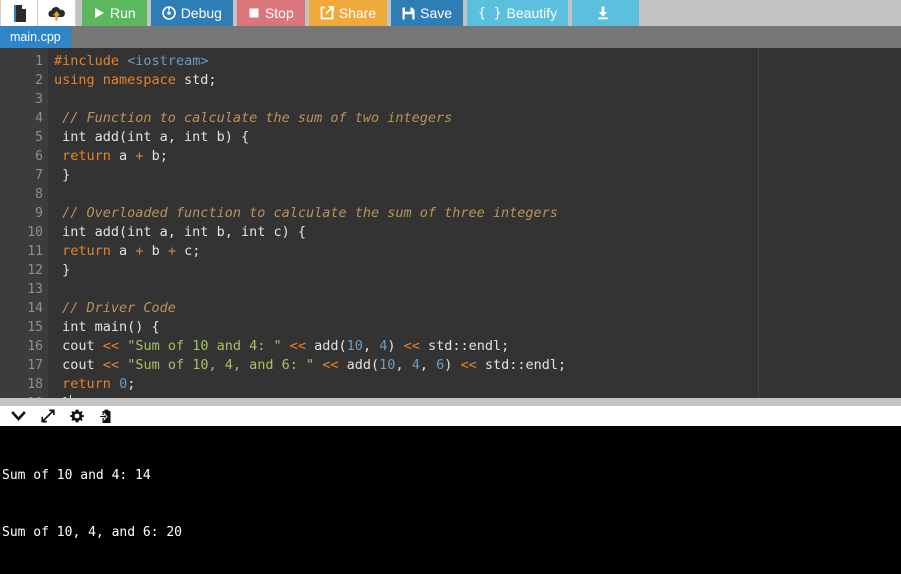 The width and height of the screenshot is (901, 574). I want to click on code-line-18: return 0;, so click(99, 384).